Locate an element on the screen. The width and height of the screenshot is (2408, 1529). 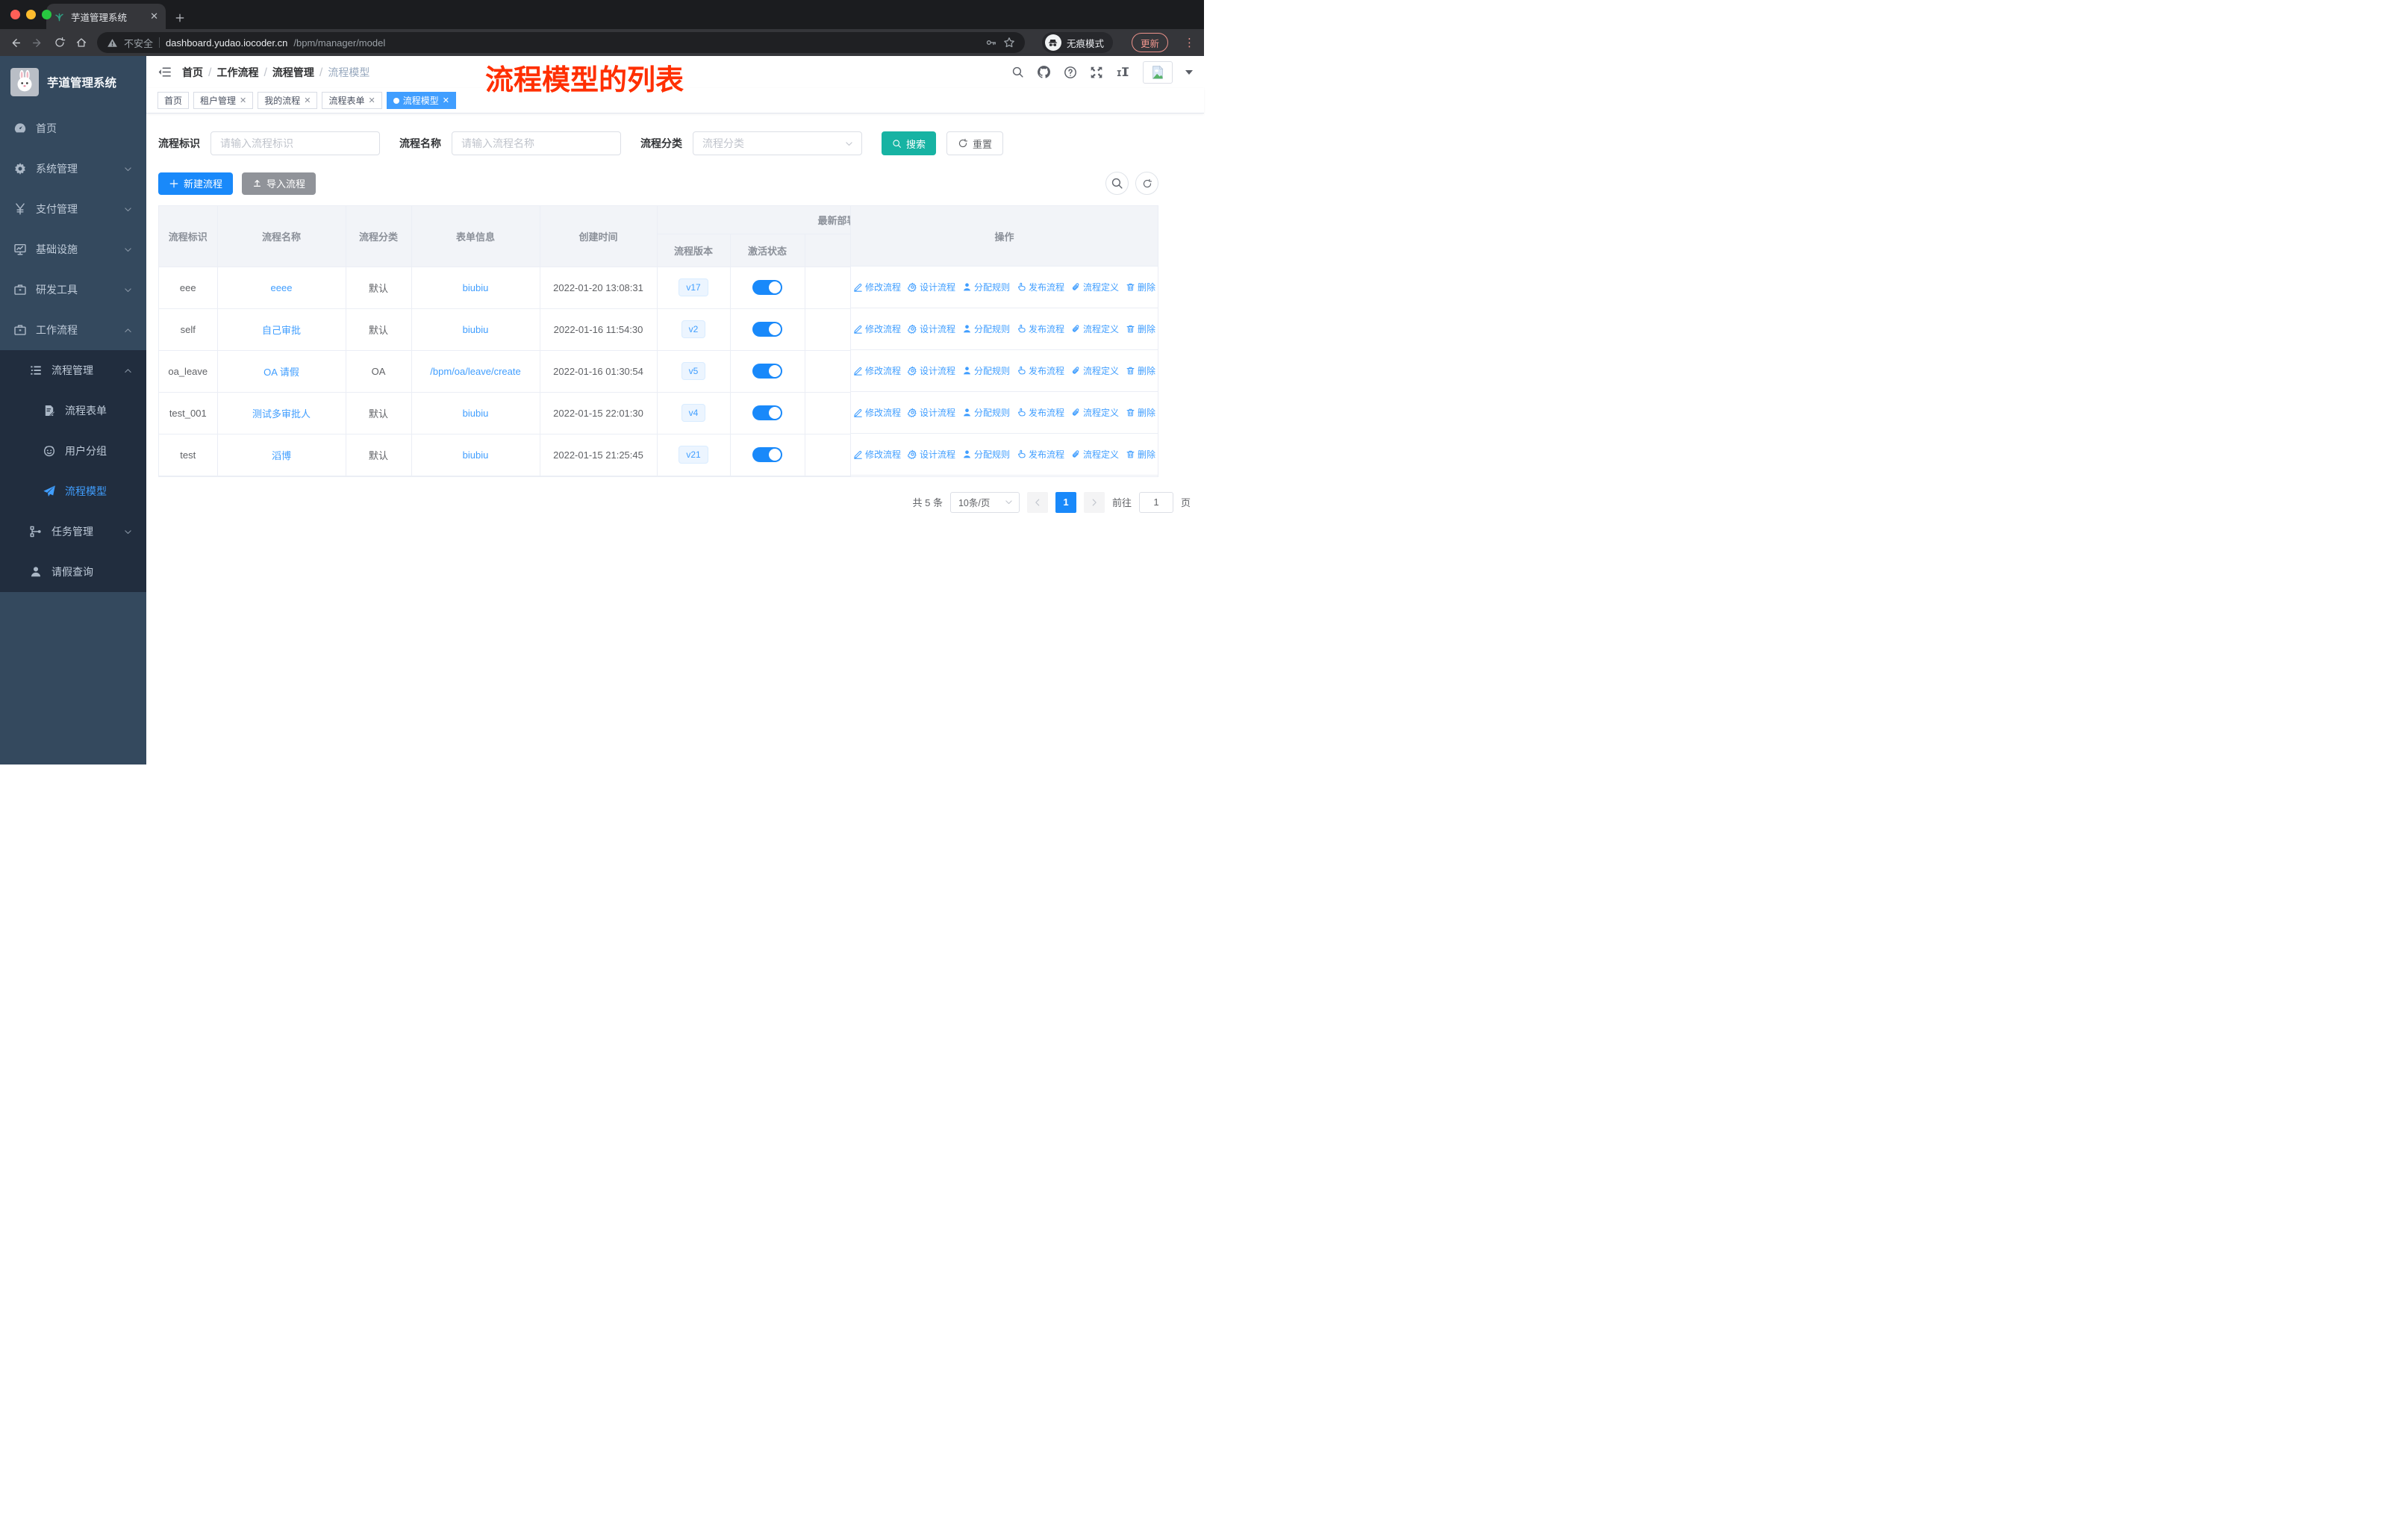
back-icon is located at coordinates (15, 43).